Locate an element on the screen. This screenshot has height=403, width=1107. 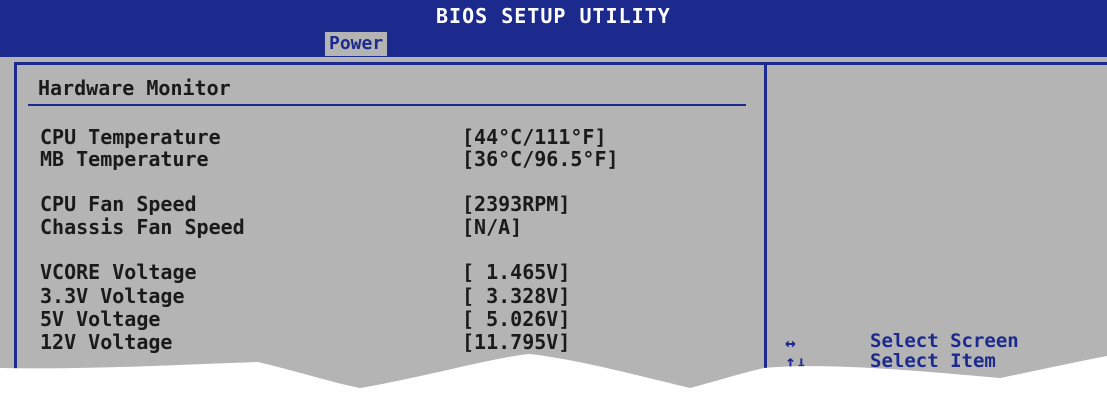
cpu-fan-speed-label: CPU Fan Speed is located at coordinates (118, 204).